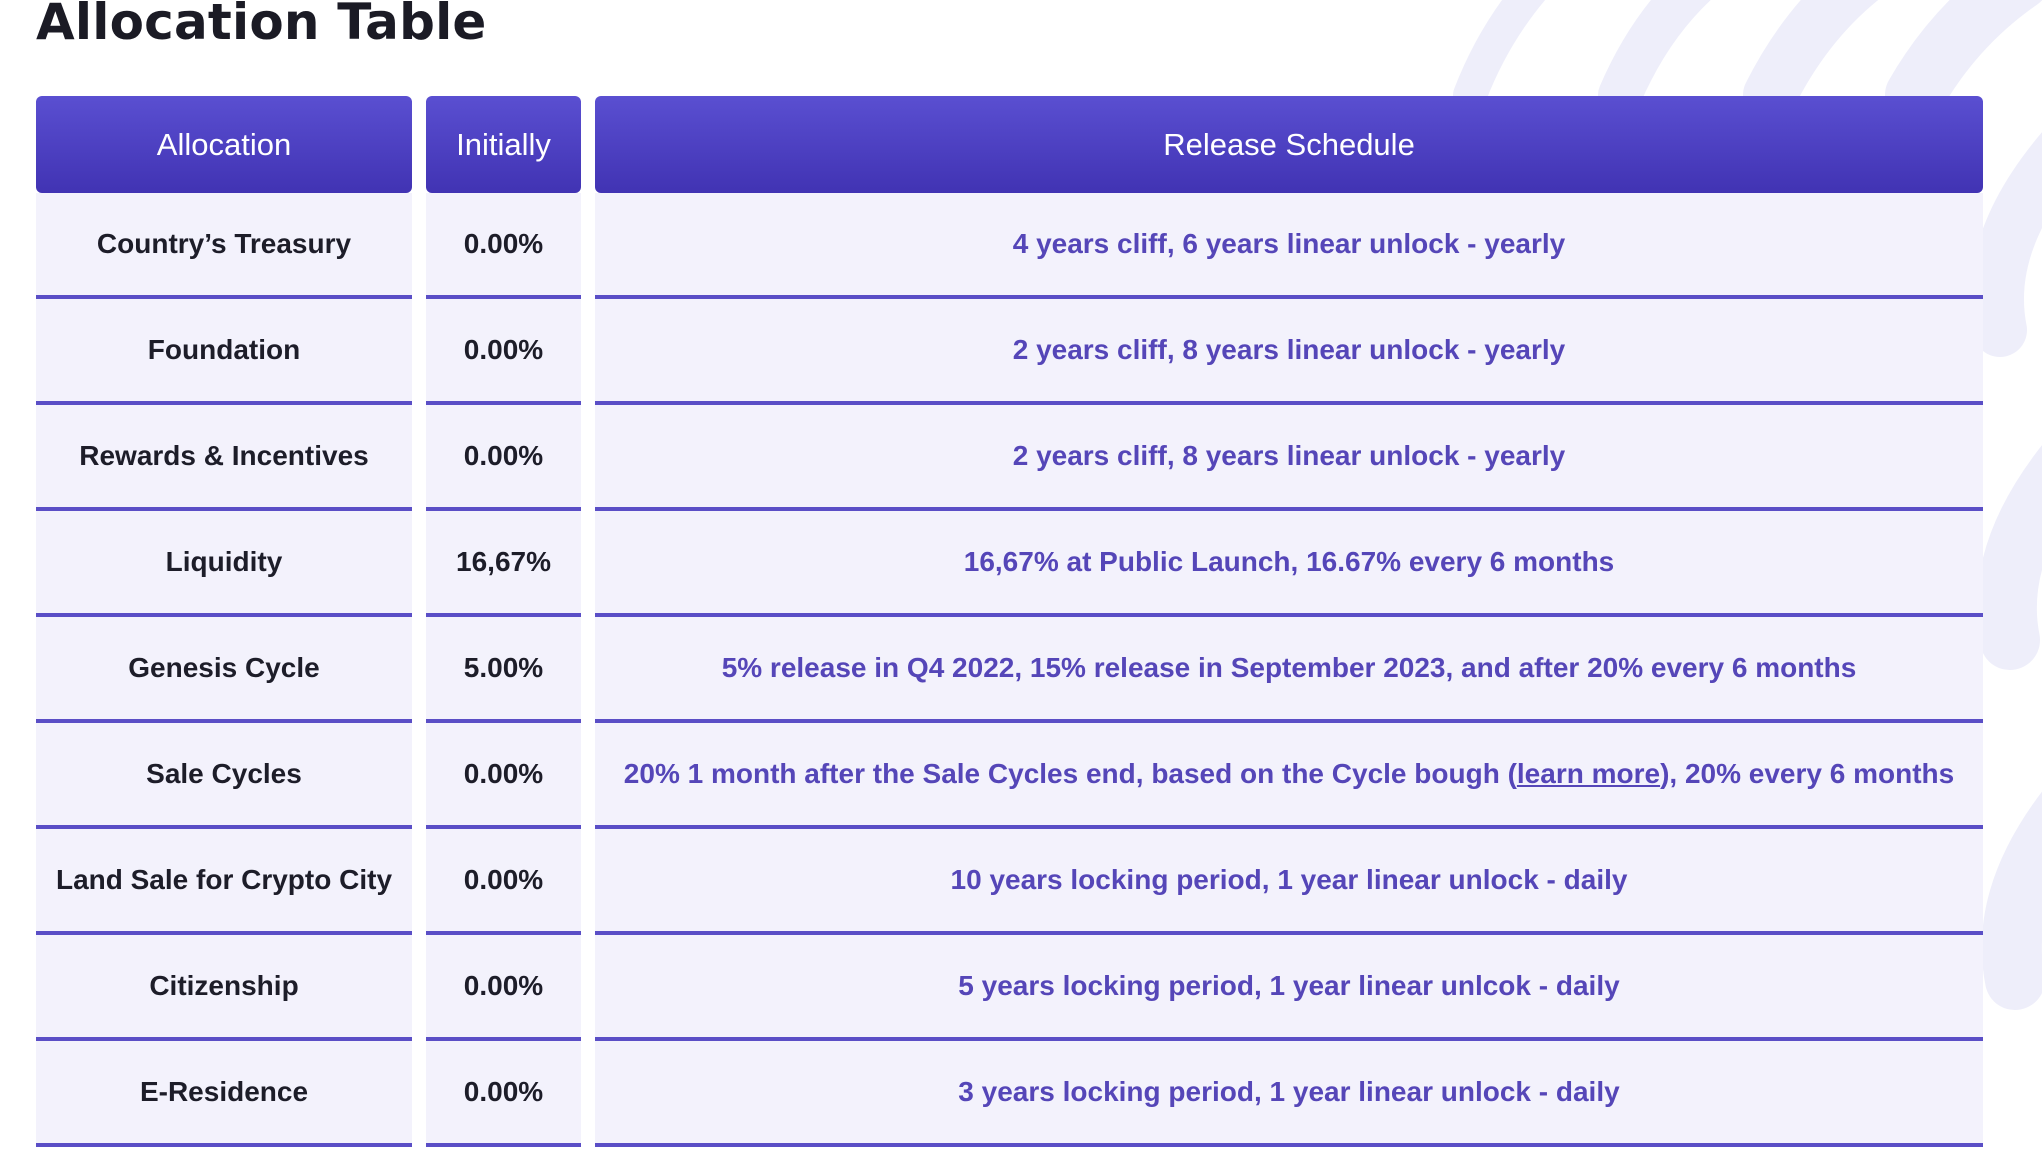  Describe the element at coordinates (224, 144) in the screenshot. I see `header-allocation: Allocation` at that location.